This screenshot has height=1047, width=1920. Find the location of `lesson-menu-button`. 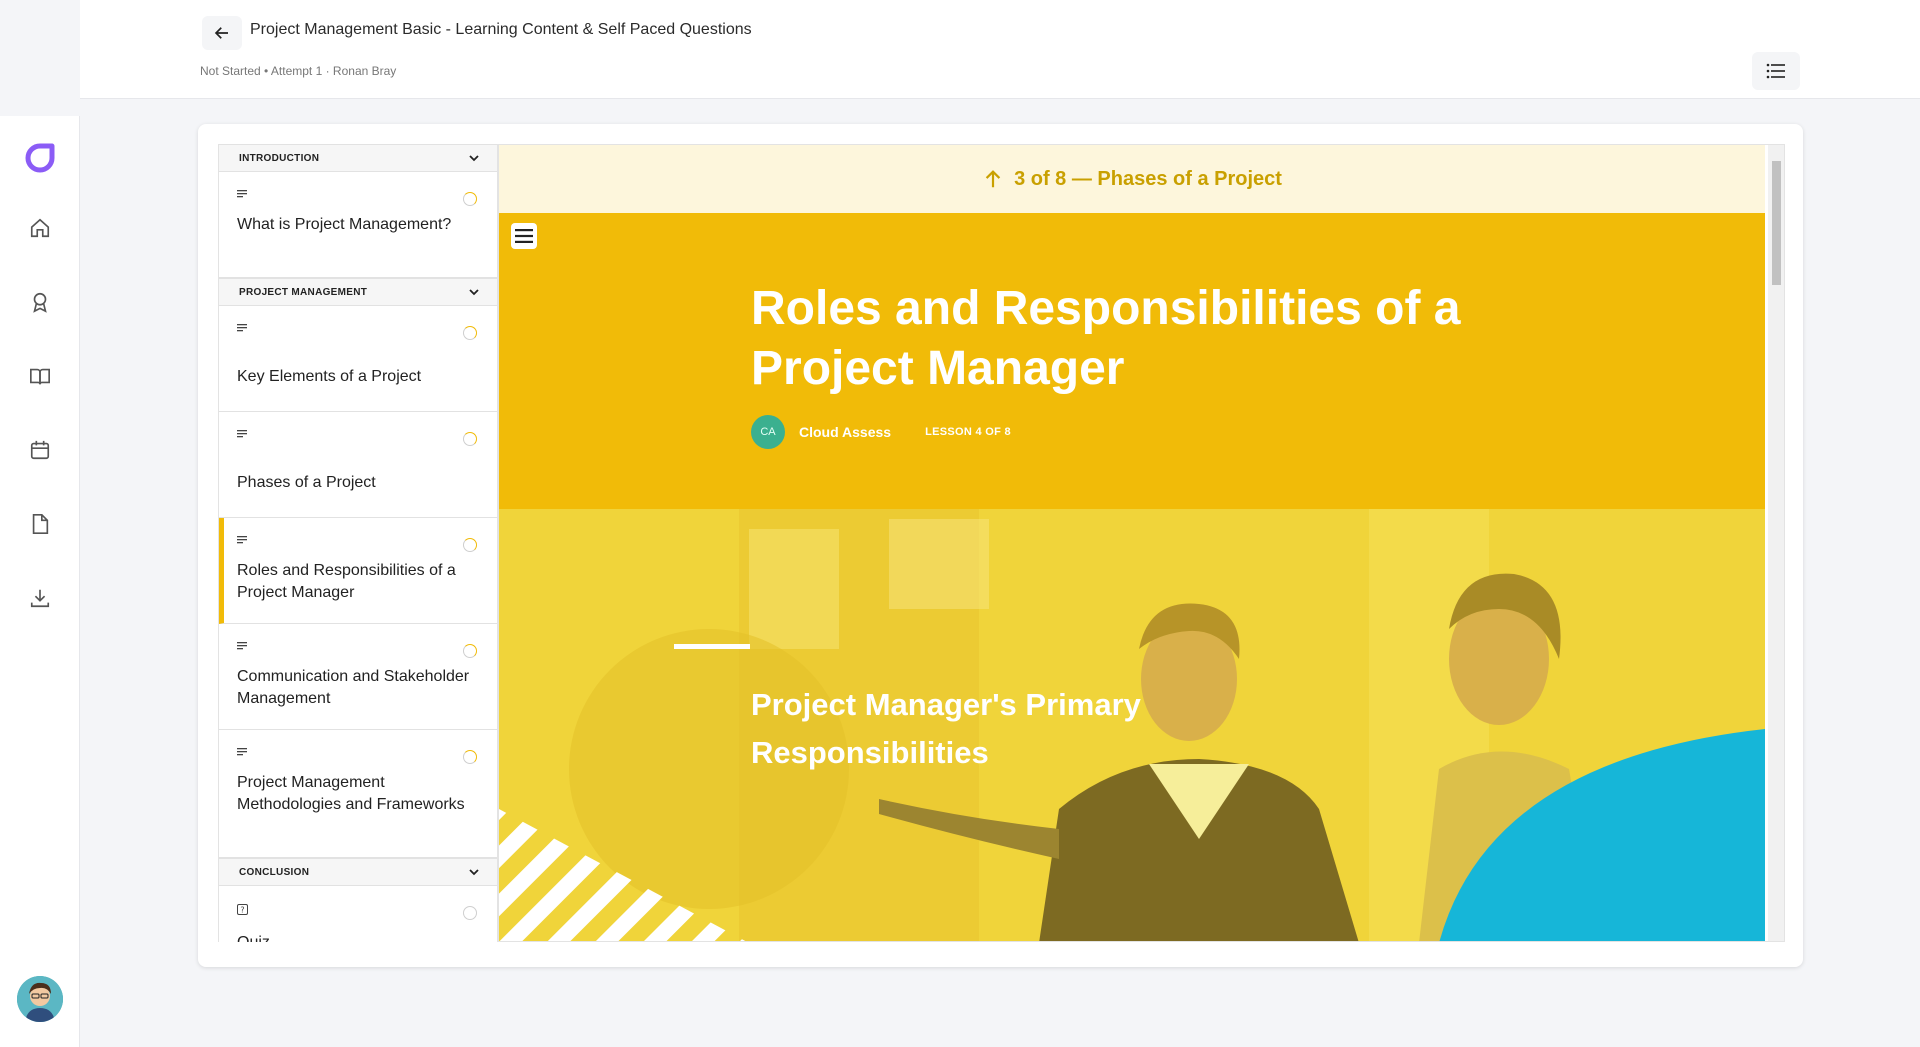

lesson-menu-button is located at coordinates (524, 236).